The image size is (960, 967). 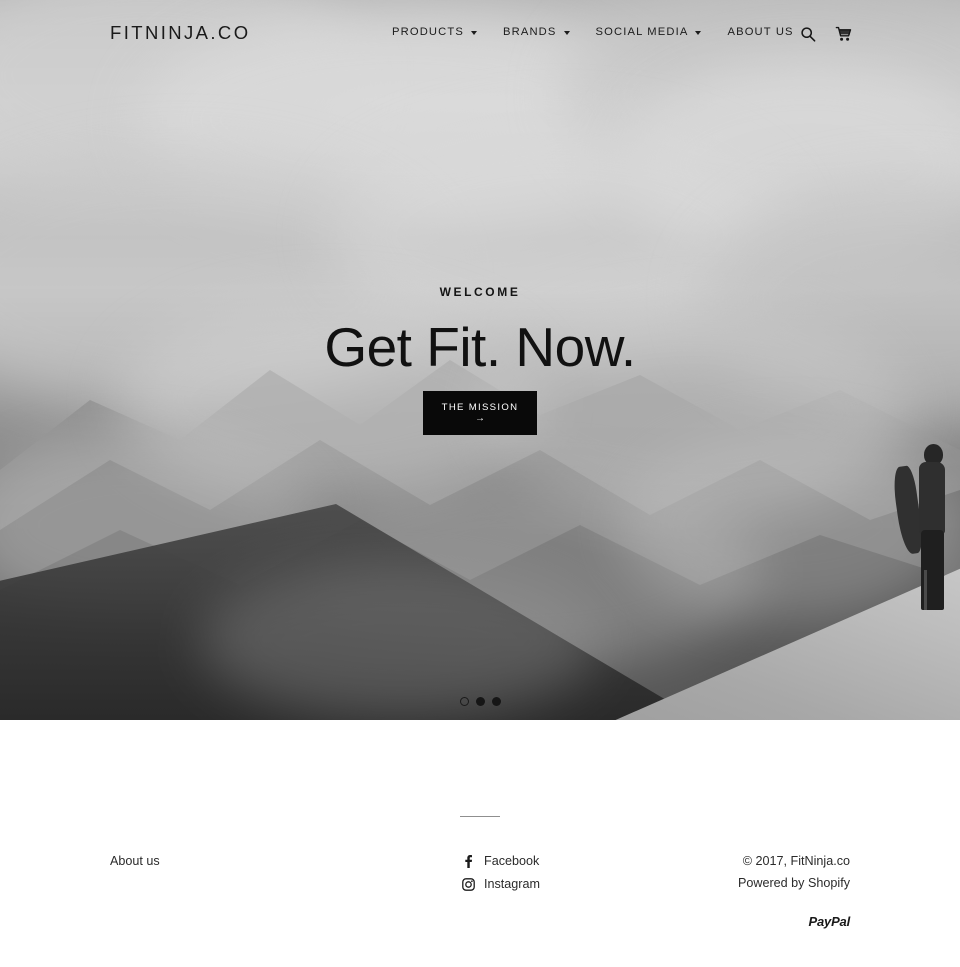 I want to click on instagram-icon, so click(x=468, y=884).